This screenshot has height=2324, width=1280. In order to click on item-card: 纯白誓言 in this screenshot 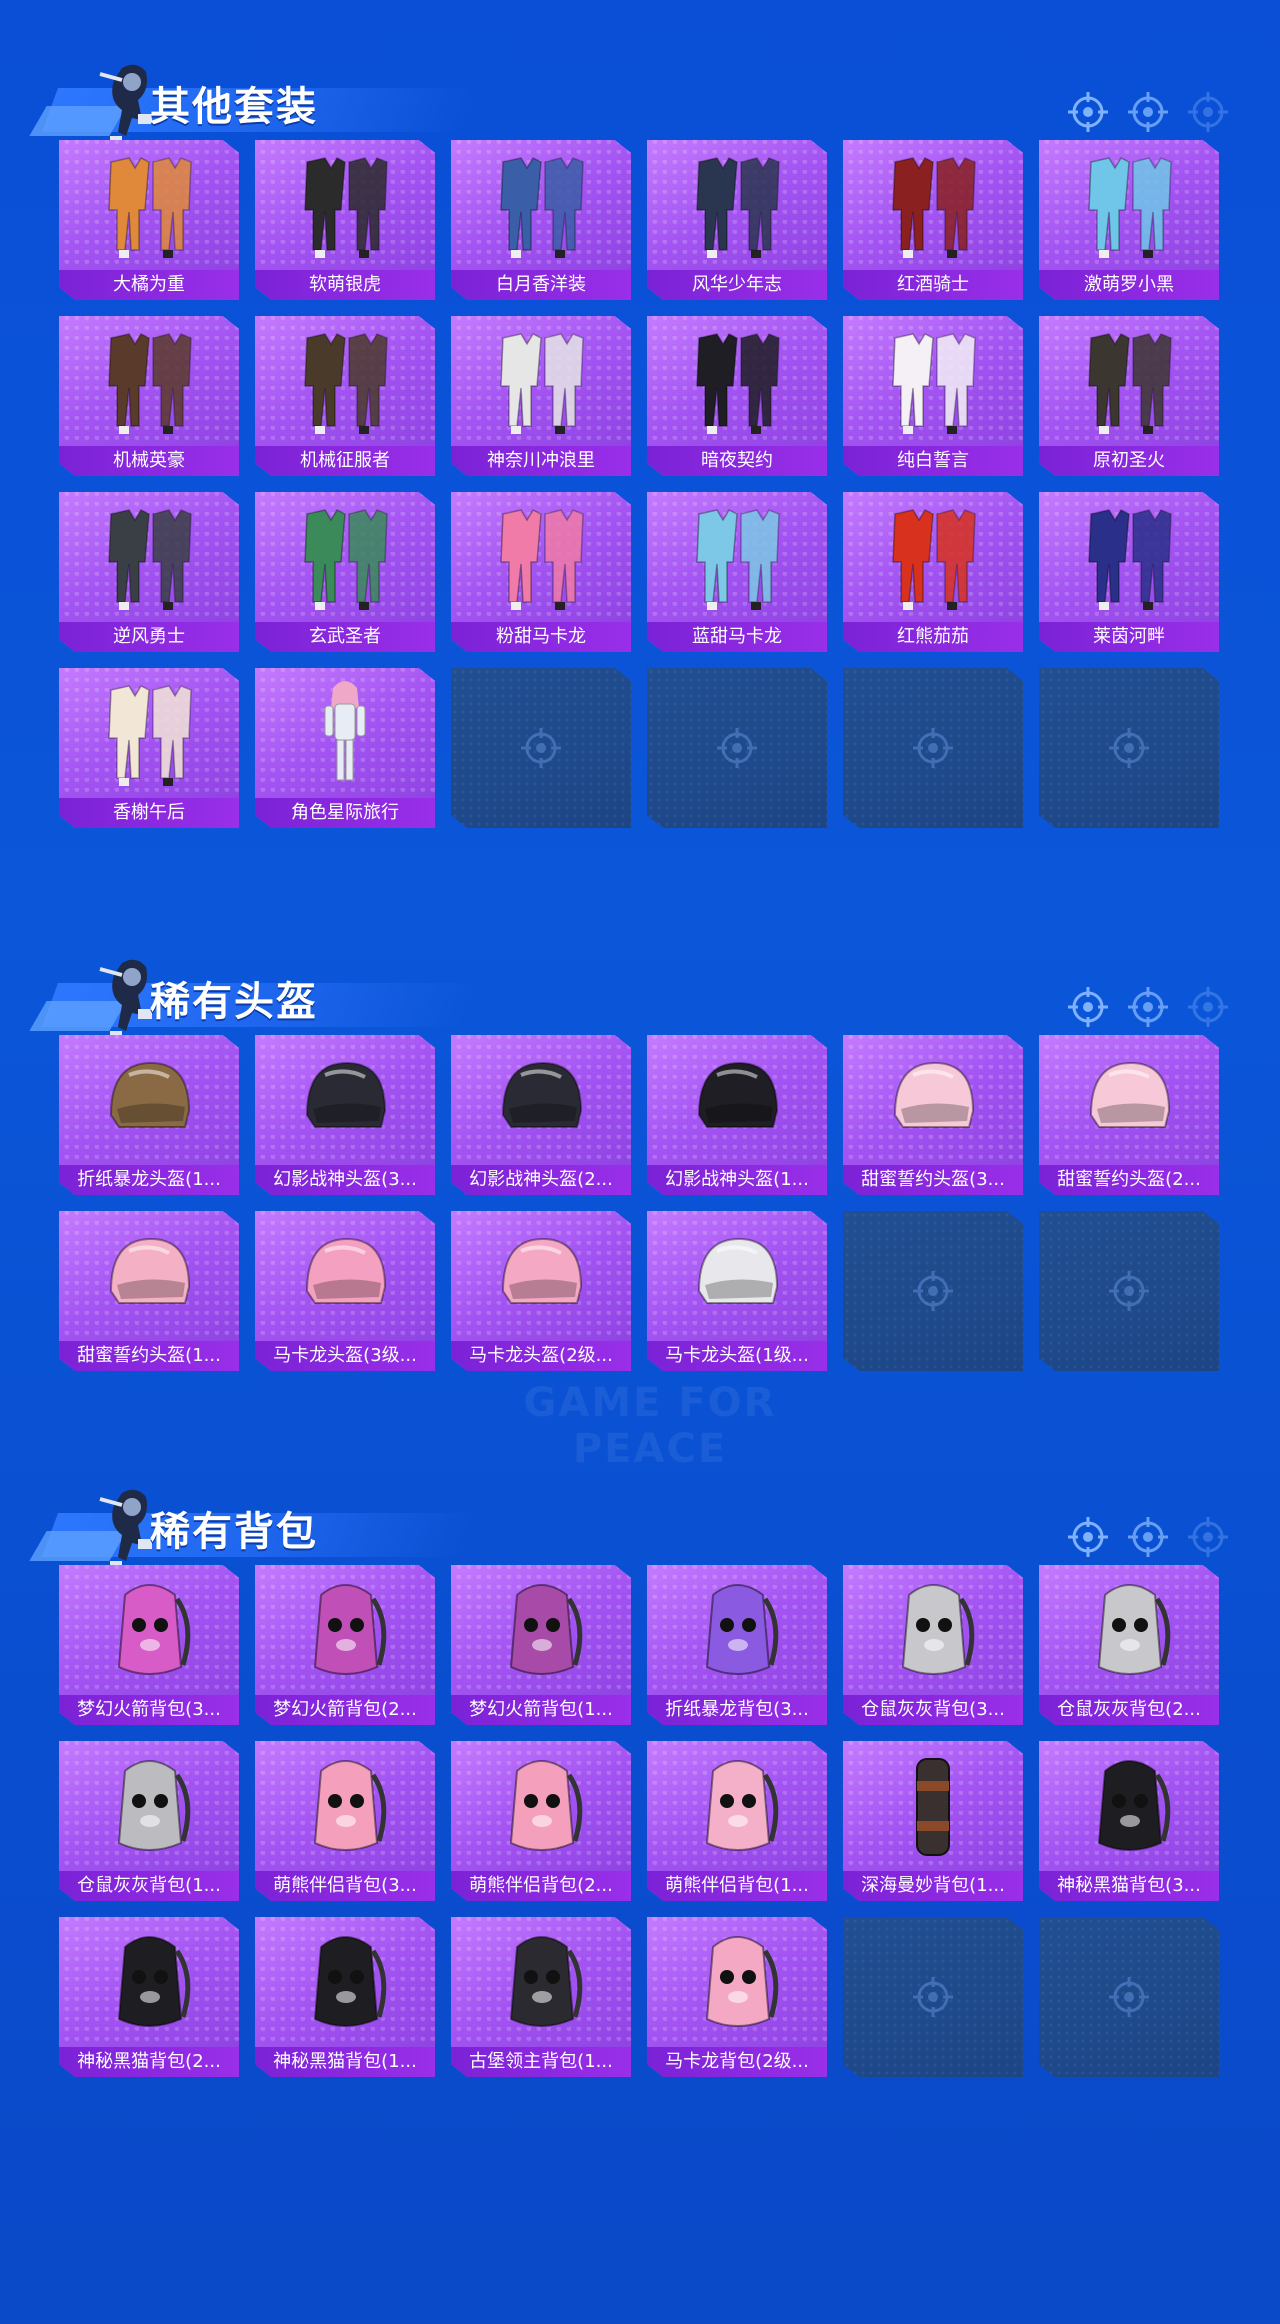, I will do `click(933, 396)`.